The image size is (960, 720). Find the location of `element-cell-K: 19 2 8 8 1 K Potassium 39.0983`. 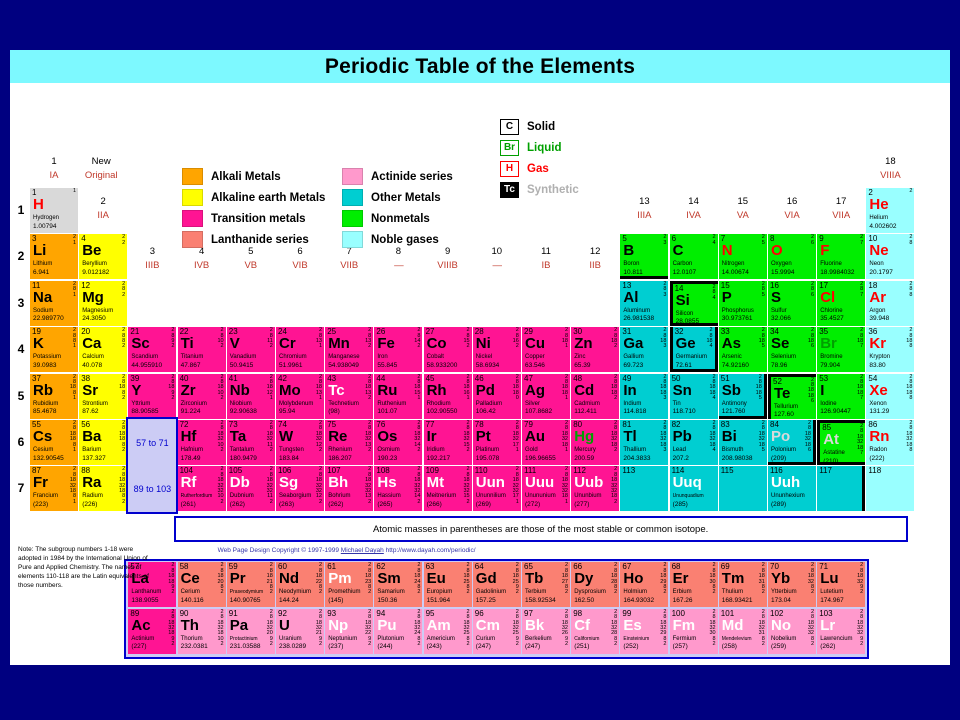

element-cell-K: 19 2 8 8 1 K Potassium 39.0983 is located at coordinates (54, 350).